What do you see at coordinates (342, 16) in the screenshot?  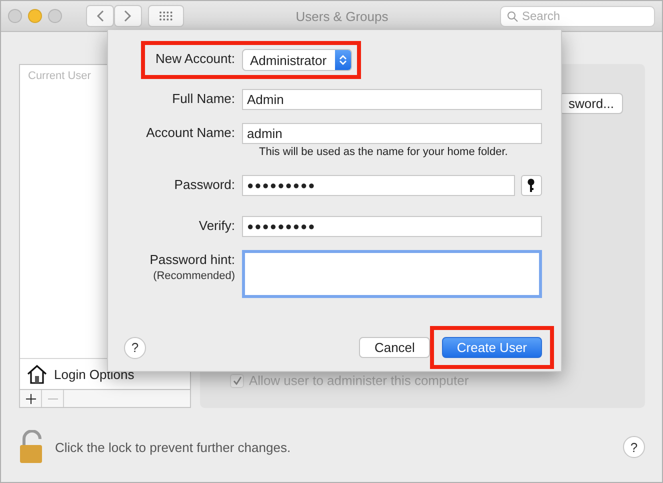 I see `window-title: Users & Groups` at bounding box center [342, 16].